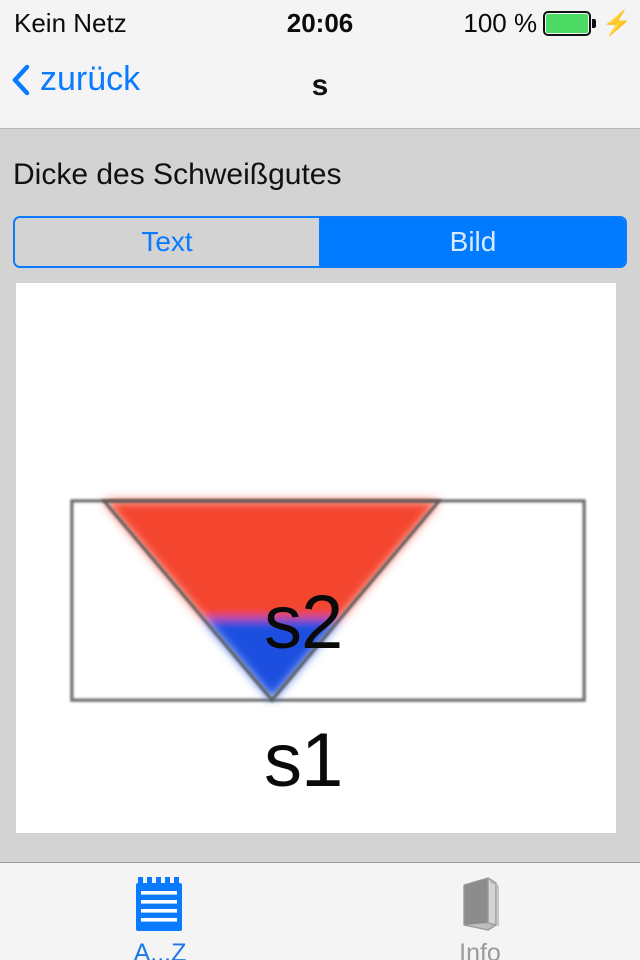  What do you see at coordinates (617, 23) in the screenshot?
I see `lightning-bolt-icon: ⚡` at bounding box center [617, 23].